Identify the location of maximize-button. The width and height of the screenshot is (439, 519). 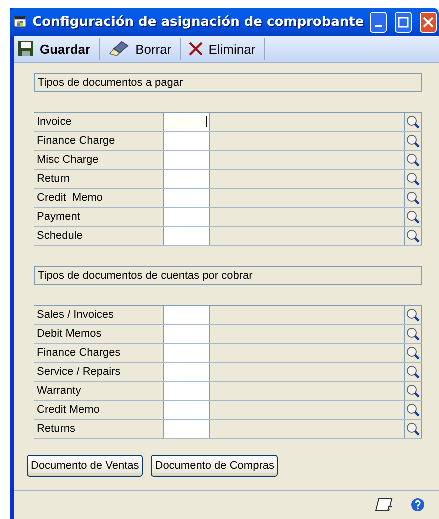
(403, 22).